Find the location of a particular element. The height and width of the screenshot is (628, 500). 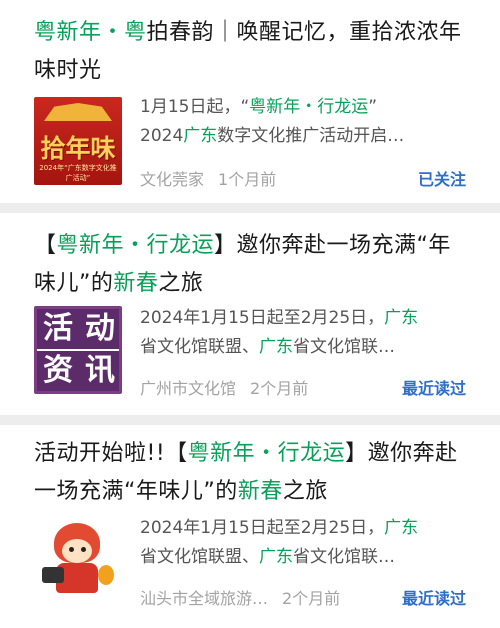

thumbnail-char: 活 is located at coordinates (58, 329).